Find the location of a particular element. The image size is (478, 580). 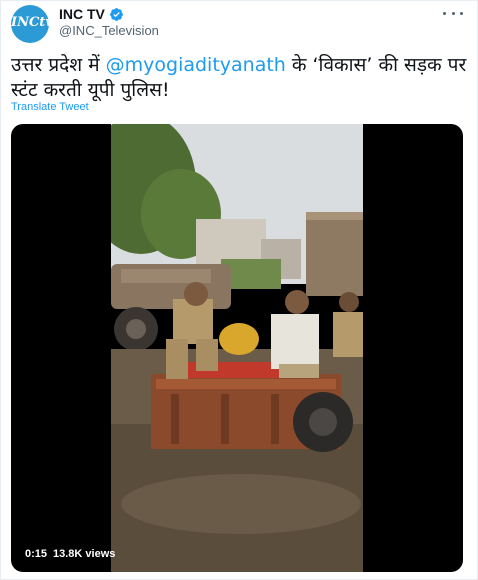

avatar-logo-text: INCtv is located at coordinates (30, 22).